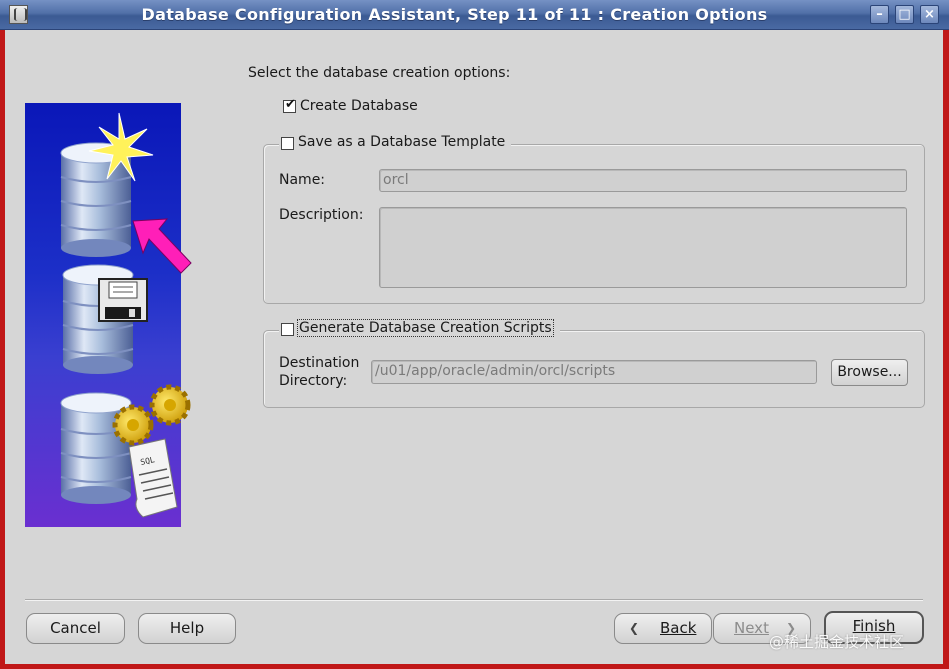 The height and width of the screenshot is (669, 949). What do you see at coordinates (425, 328) in the screenshot?
I see `generate-scripts-label: Generate Database Creation Scripts` at bounding box center [425, 328].